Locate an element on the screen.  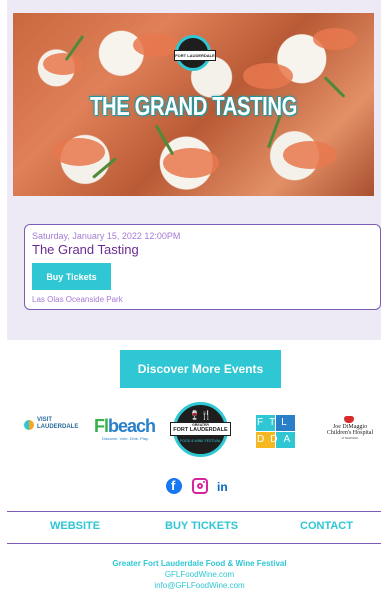
herb-detail is located at coordinates (164, 140).